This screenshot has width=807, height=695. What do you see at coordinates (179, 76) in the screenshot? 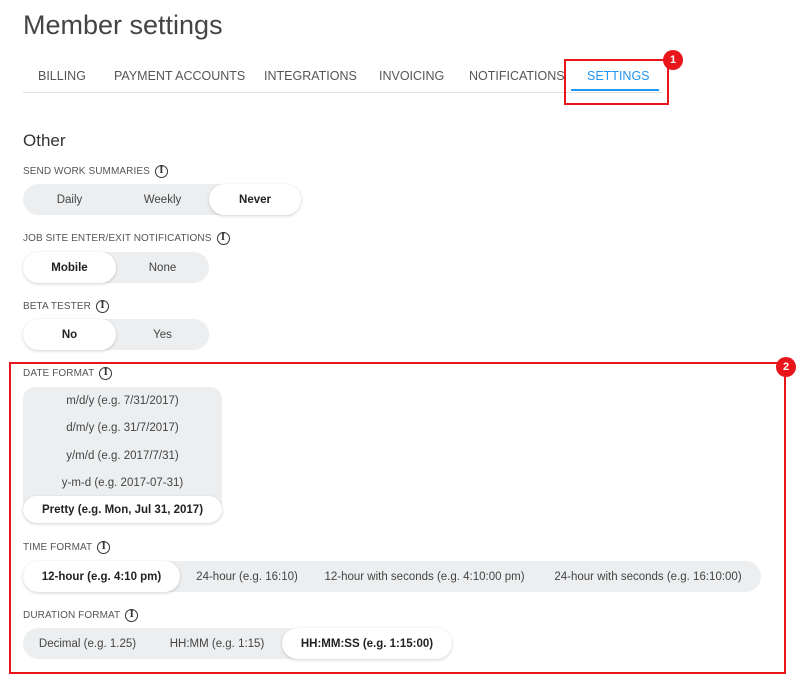
I see `tab-payment-accounts: PAYMENT ACCOUNTS` at bounding box center [179, 76].